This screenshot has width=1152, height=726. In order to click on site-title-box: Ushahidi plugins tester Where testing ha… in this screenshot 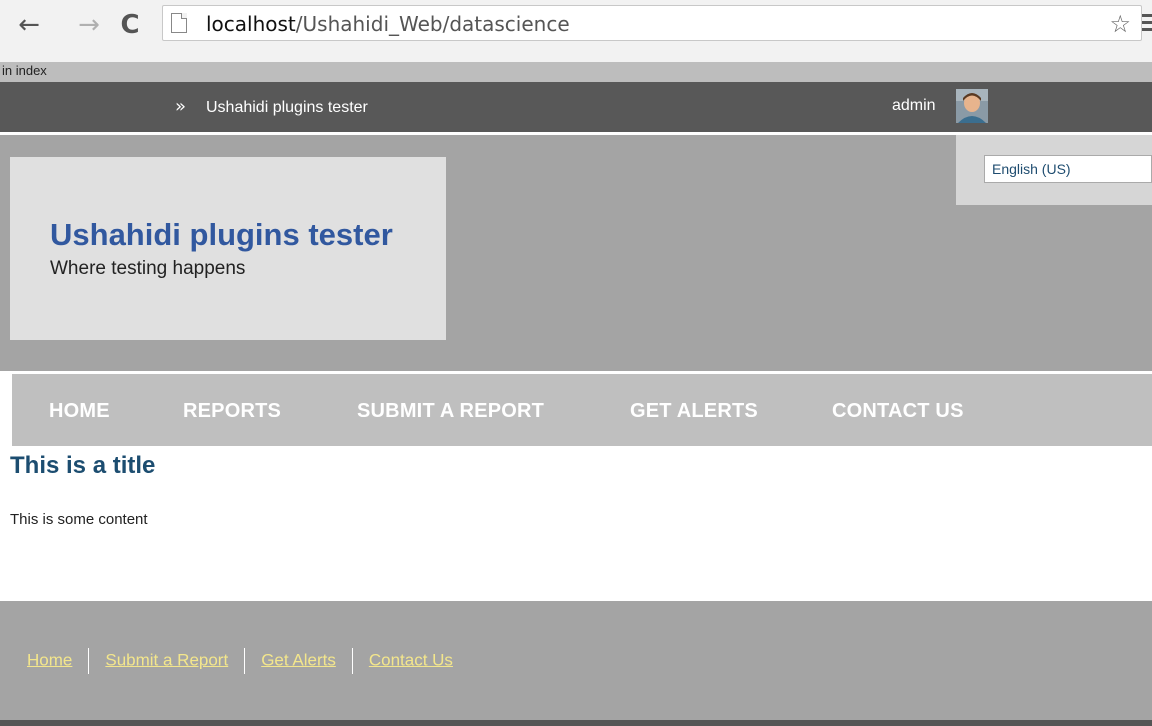, I will do `click(228, 248)`.